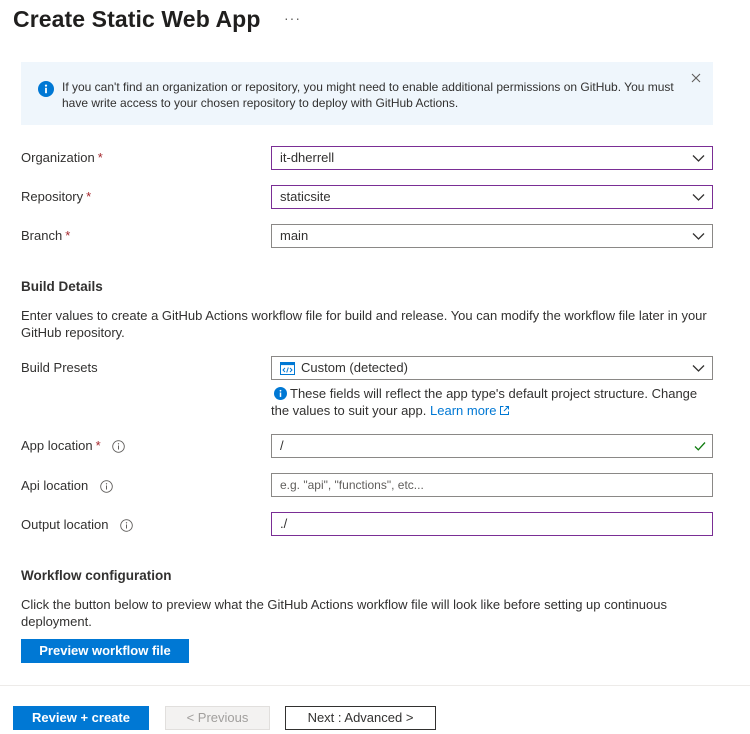  I want to click on branch-dropdown: main, so click(492, 236).